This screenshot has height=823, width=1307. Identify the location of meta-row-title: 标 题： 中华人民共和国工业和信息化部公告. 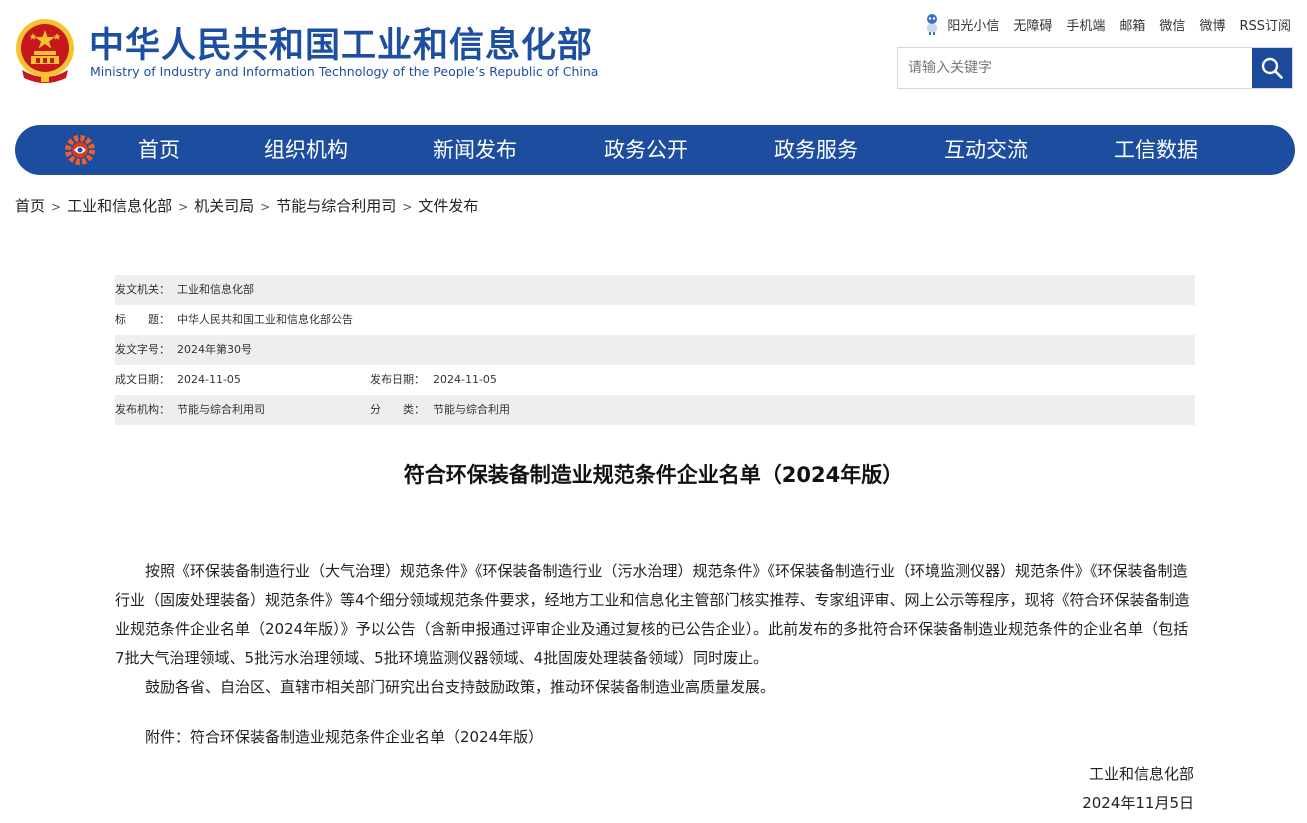
(655, 320).